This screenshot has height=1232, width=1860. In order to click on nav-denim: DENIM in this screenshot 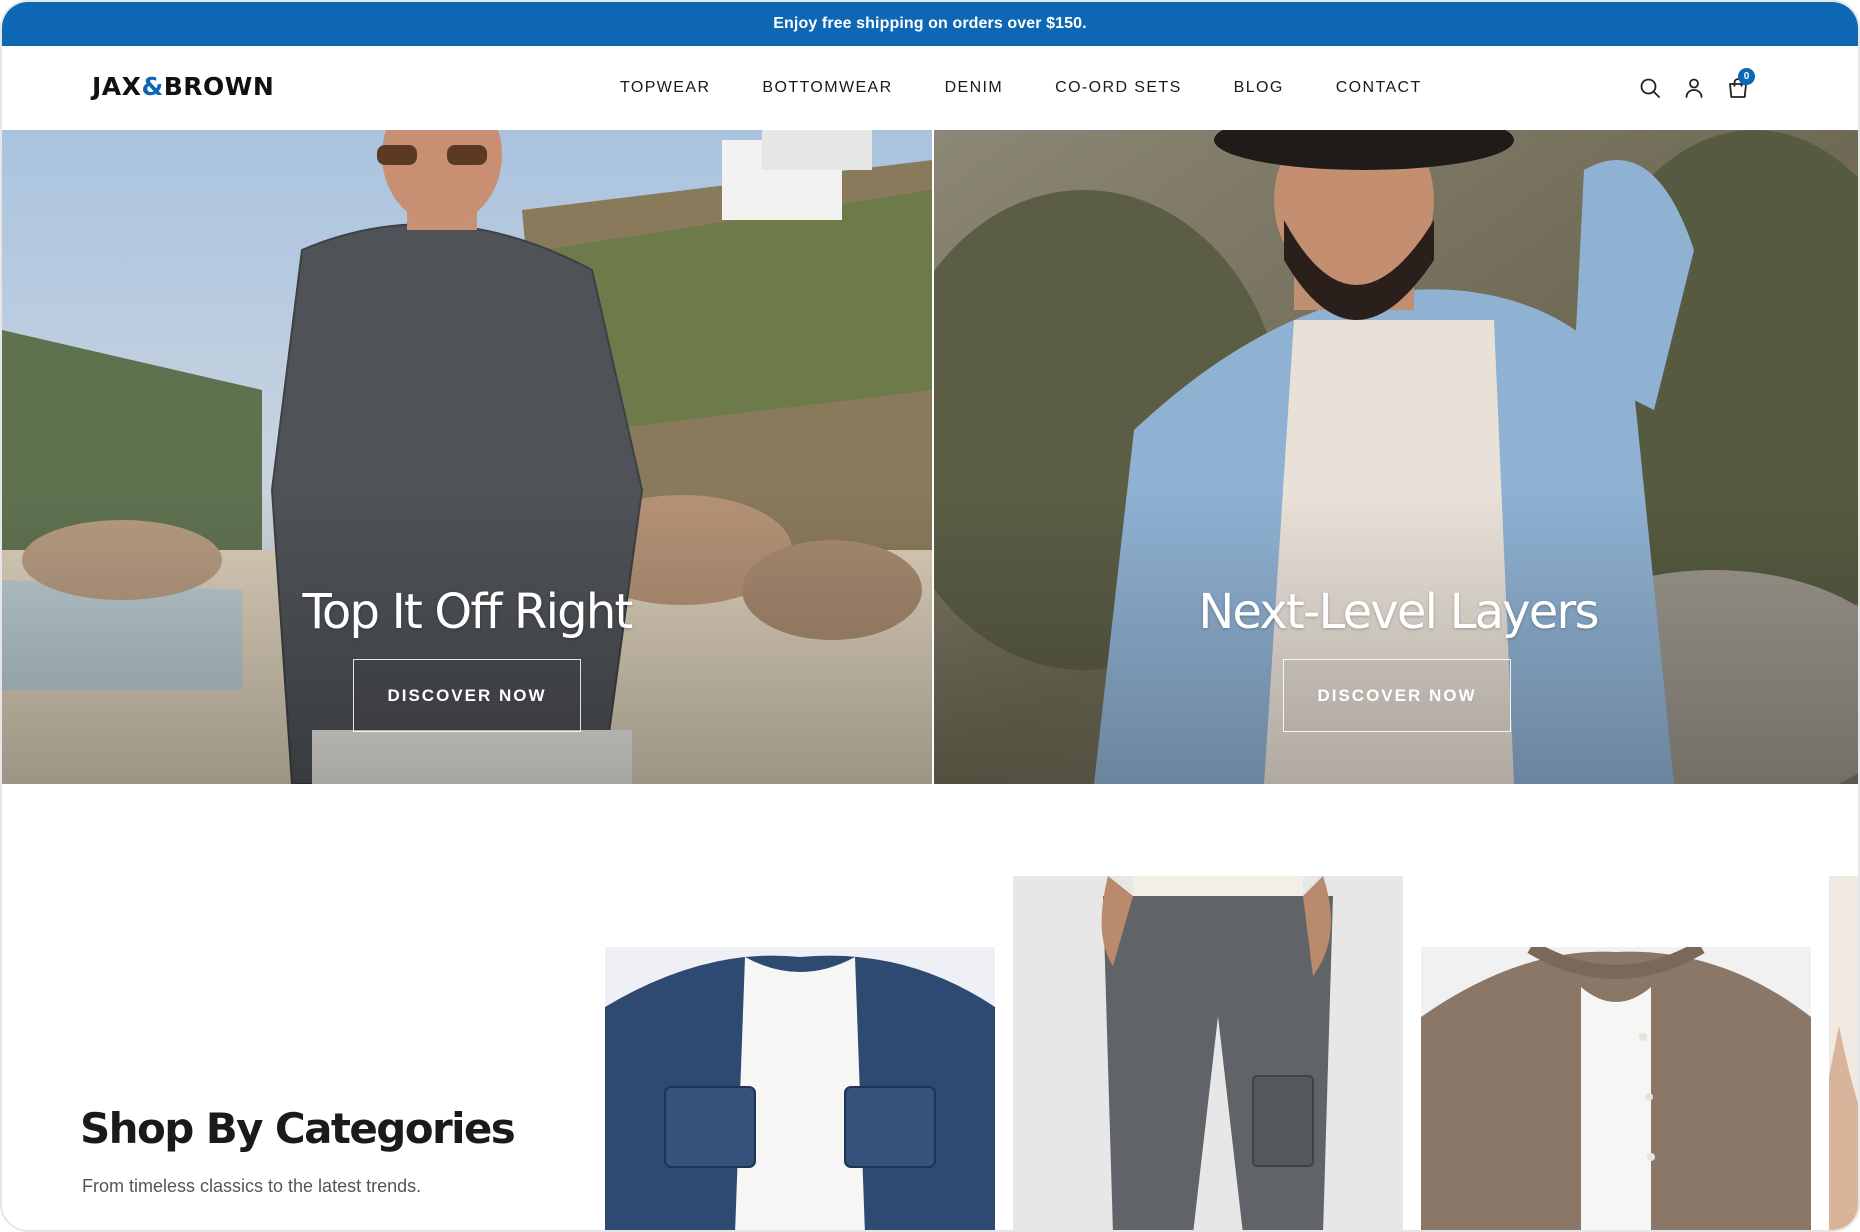, I will do `click(974, 88)`.